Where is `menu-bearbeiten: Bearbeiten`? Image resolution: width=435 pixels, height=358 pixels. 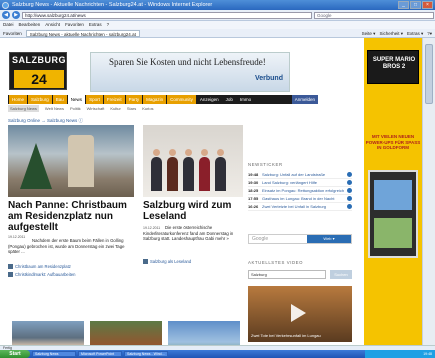 menu-bearbeiten: Bearbeiten is located at coordinates (30, 25).